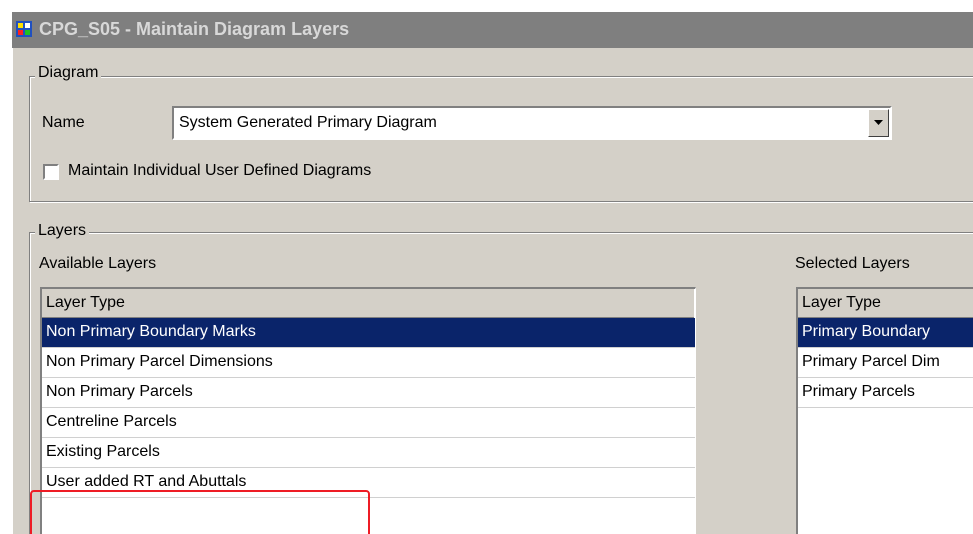 The image size is (973, 534). What do you see at coordinates (63, 122) in the screenshot?
I see `name-label: Name` at bounding box center [63, 122].